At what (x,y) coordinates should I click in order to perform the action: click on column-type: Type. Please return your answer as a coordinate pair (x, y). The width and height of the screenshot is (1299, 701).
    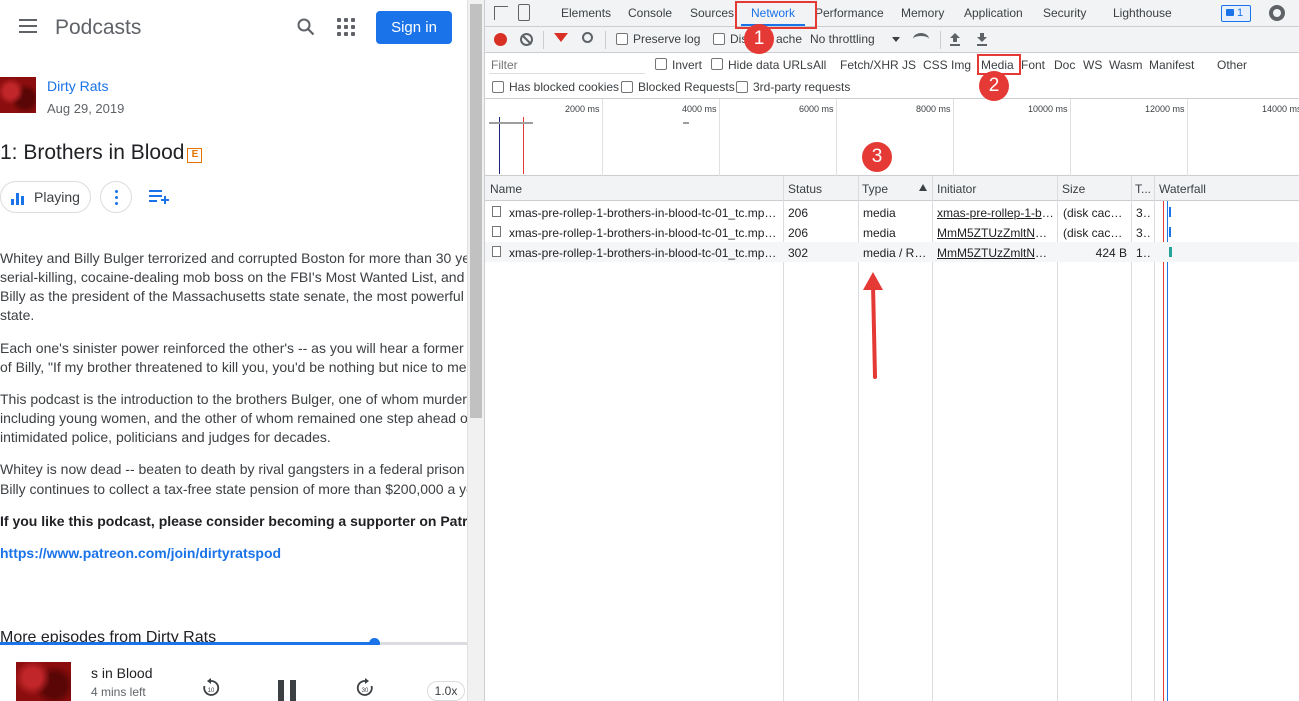
    Looking at the image, I should click on (875, 189).